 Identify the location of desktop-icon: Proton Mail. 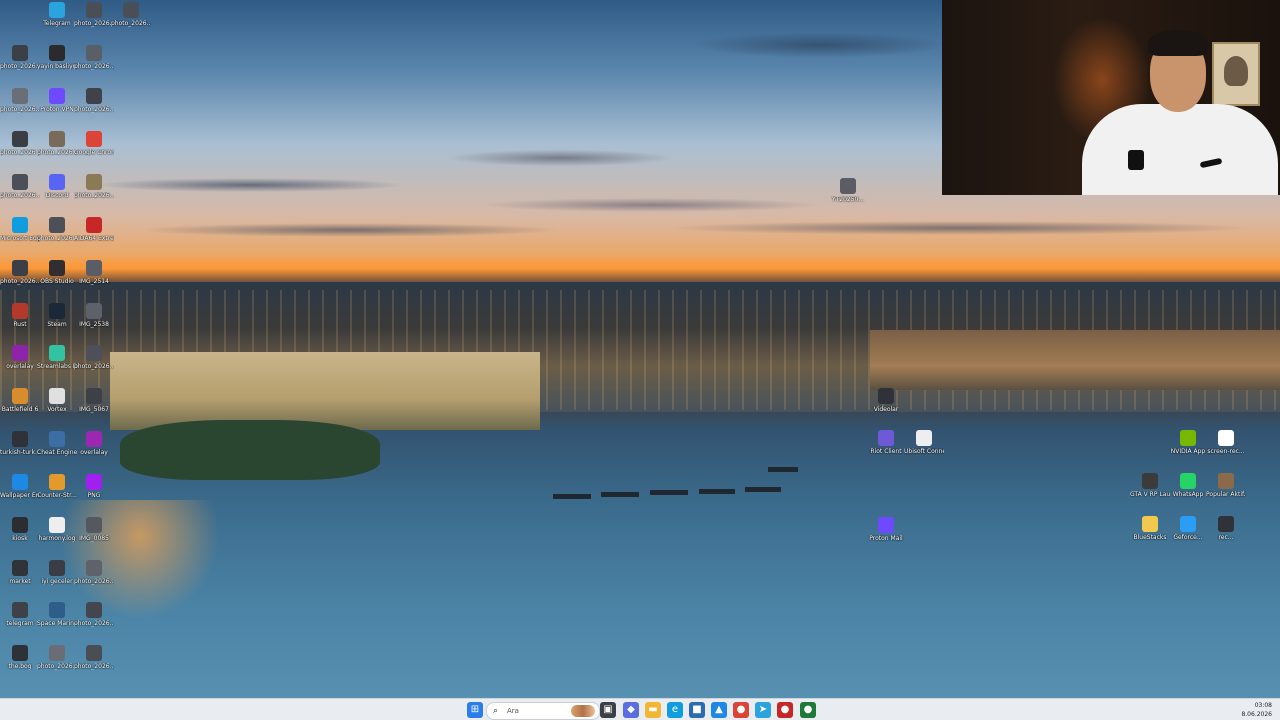
(886, 529).